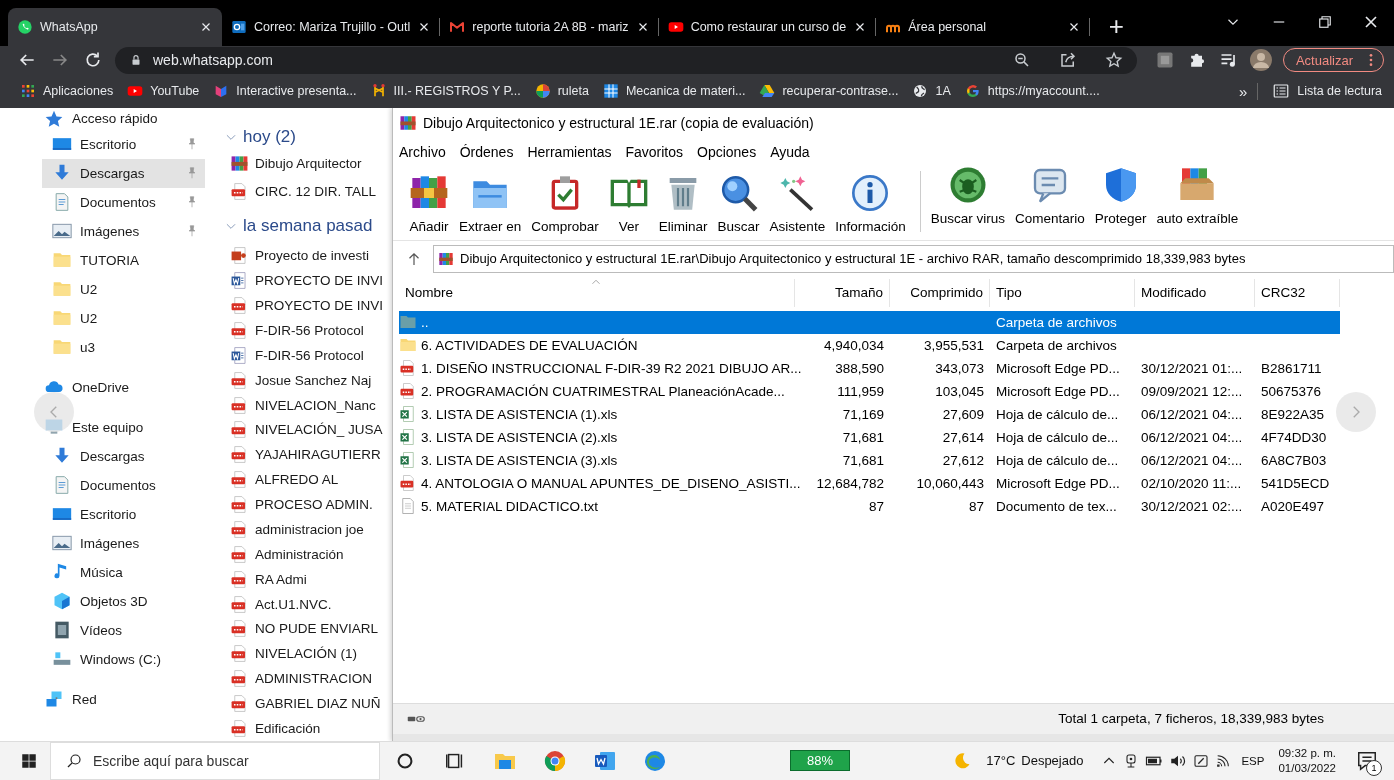  Describe the element at coordinates (1052, 761) in the screenshot. I see `weather-text: Despejado` at that location.